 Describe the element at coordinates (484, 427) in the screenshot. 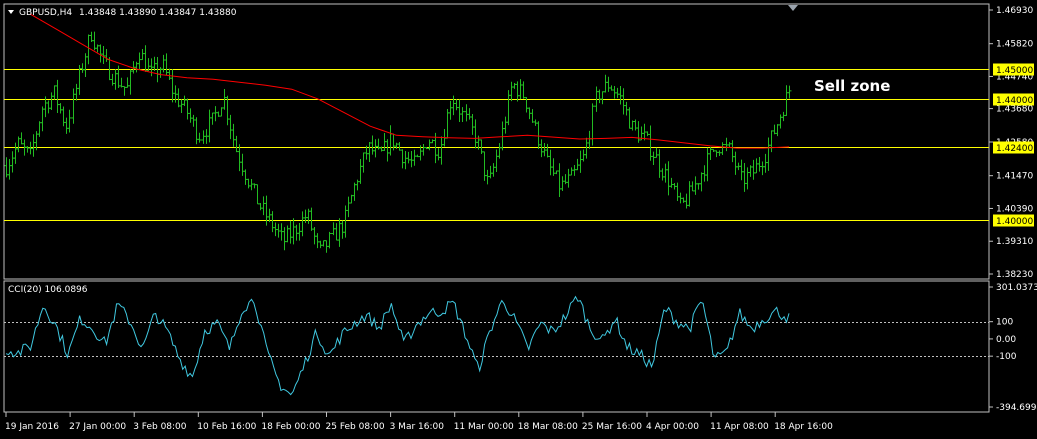

I see `time-tick-label: 11 Mar 00:00` at that location.